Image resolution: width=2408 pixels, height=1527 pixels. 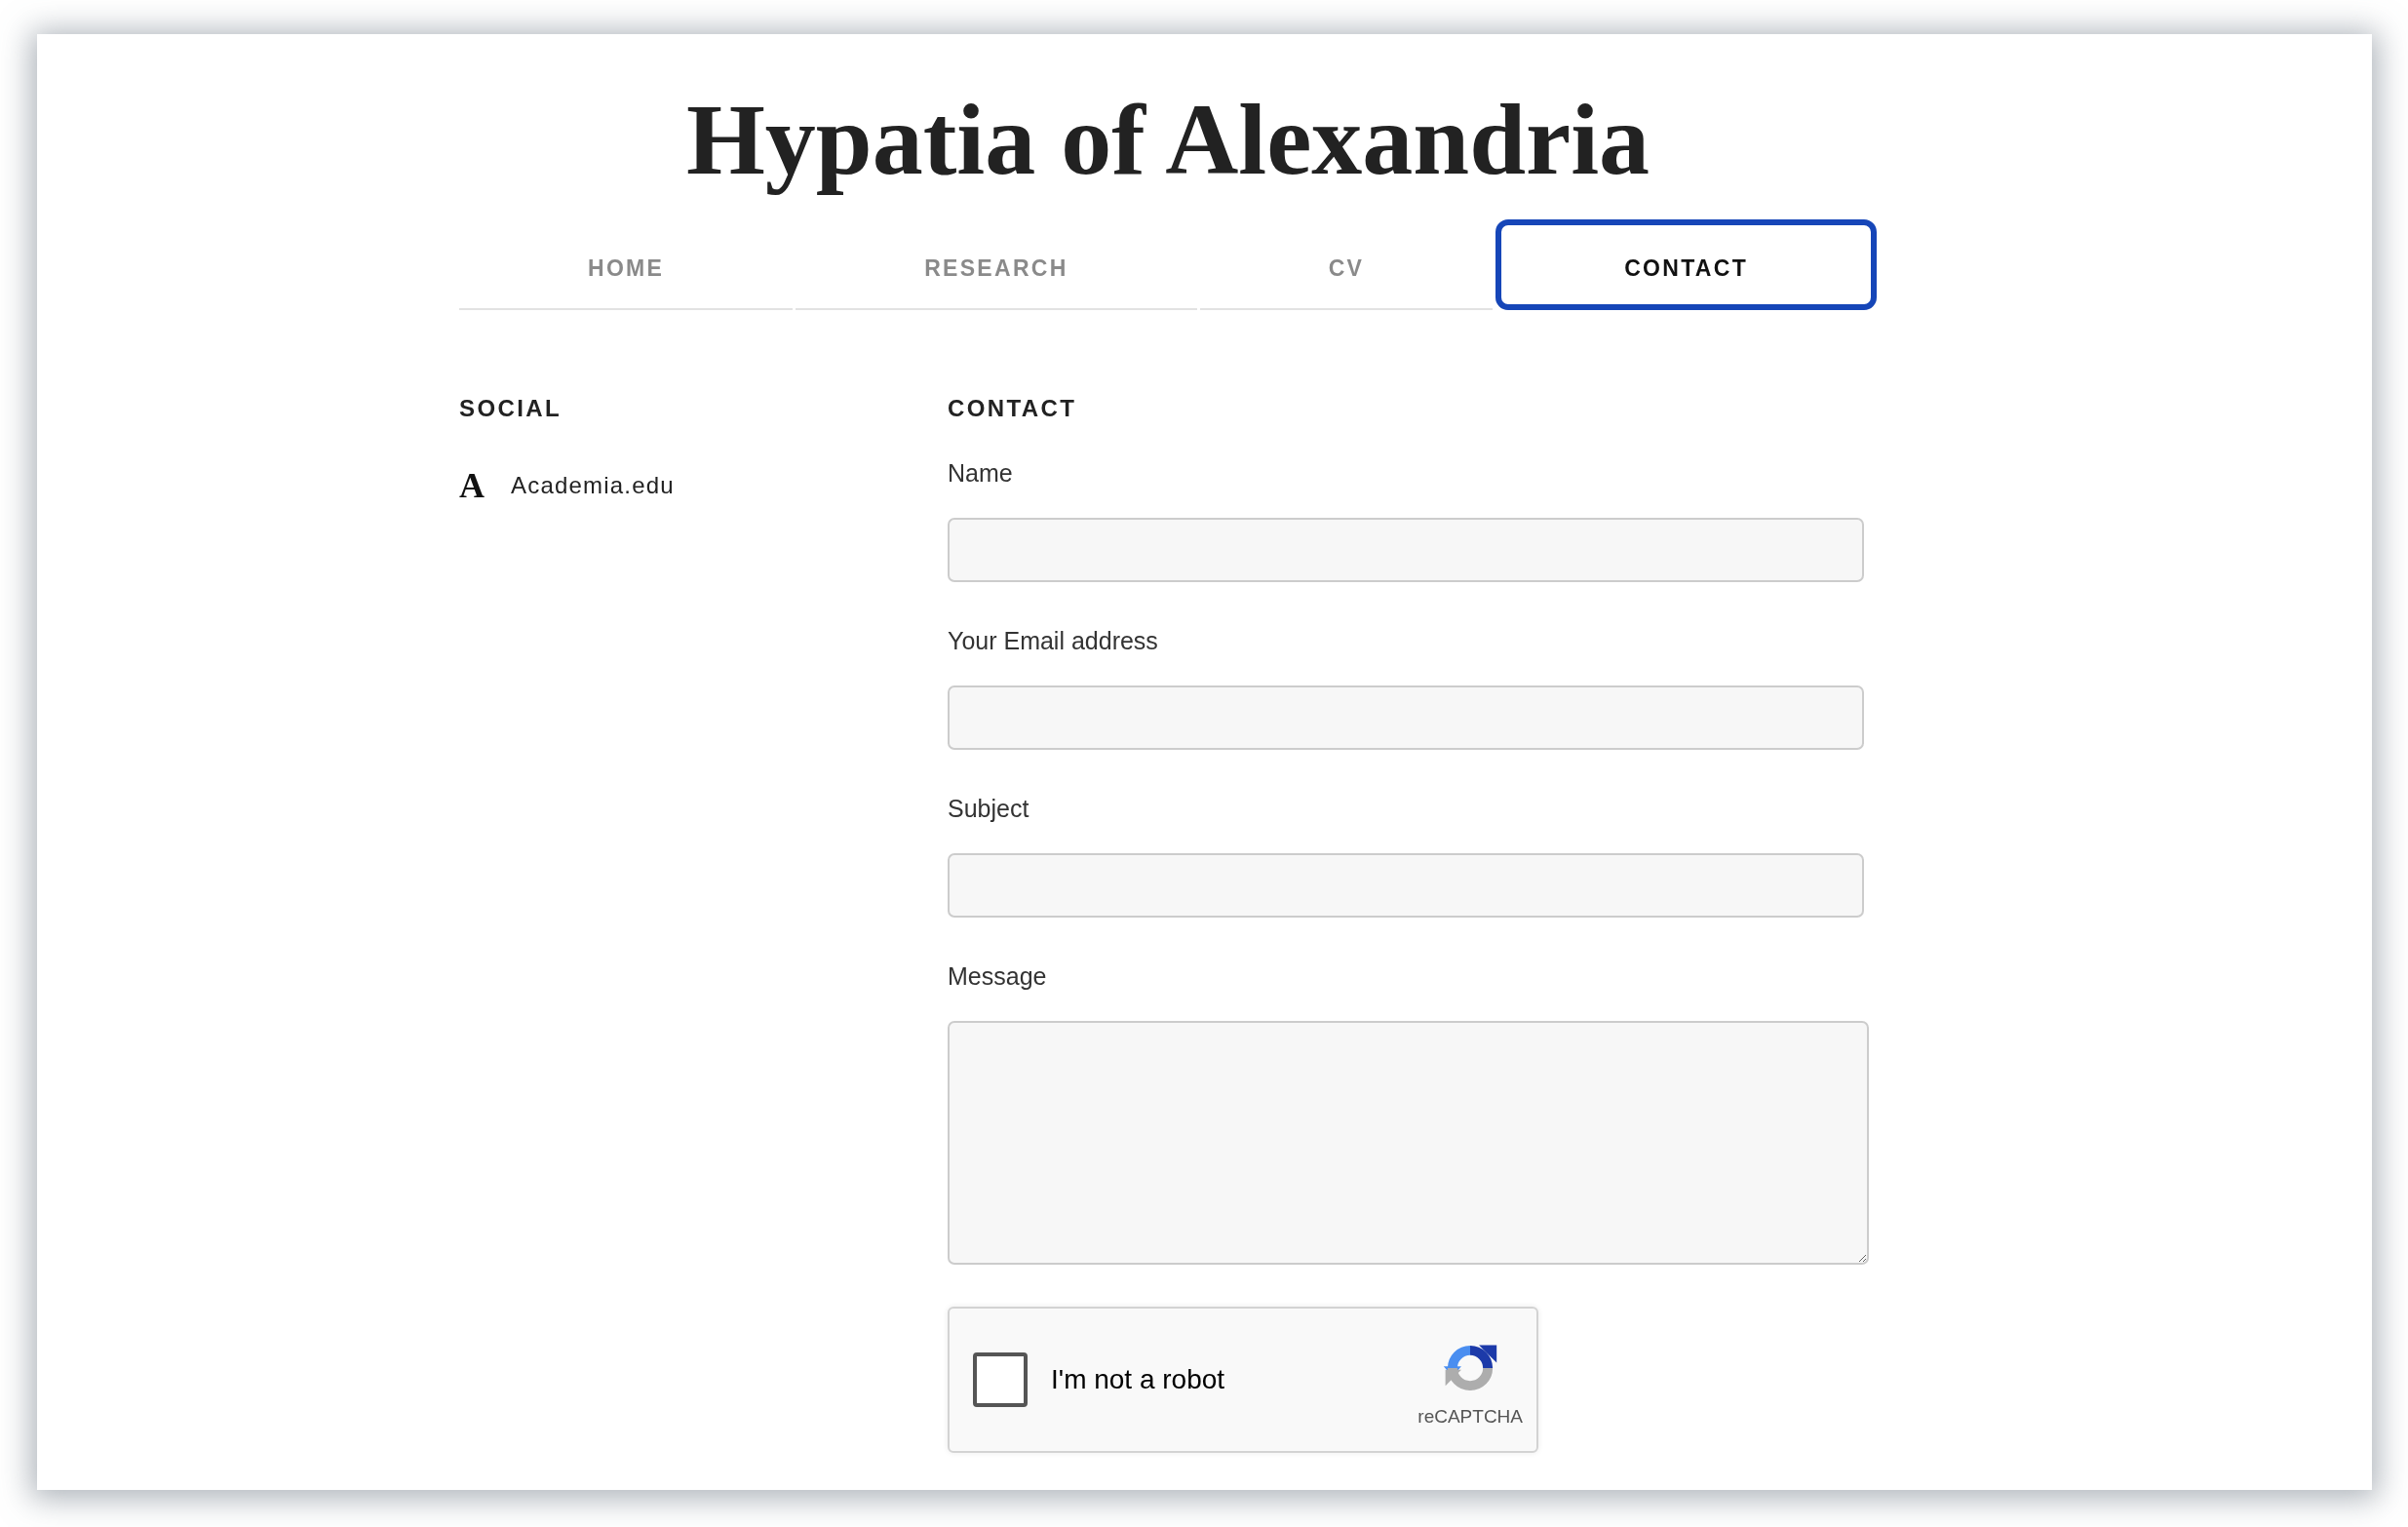 What do you see at coordinates (472, 485) in the screenshot?
I see `letter-logo: A` at bounding box center [472, 485].